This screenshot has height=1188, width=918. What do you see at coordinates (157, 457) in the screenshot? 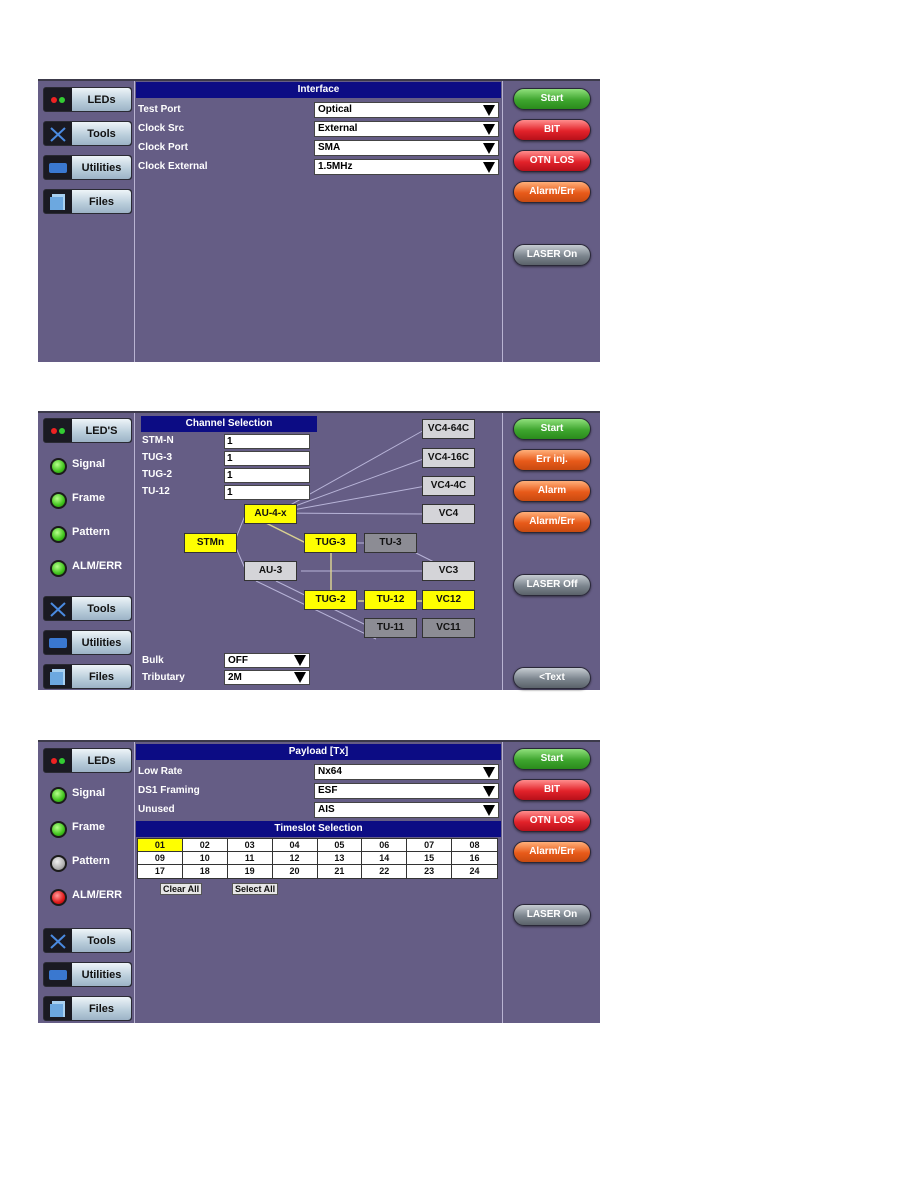
I see `tug3-label: TUG-3` at bounding box center [157, 457].